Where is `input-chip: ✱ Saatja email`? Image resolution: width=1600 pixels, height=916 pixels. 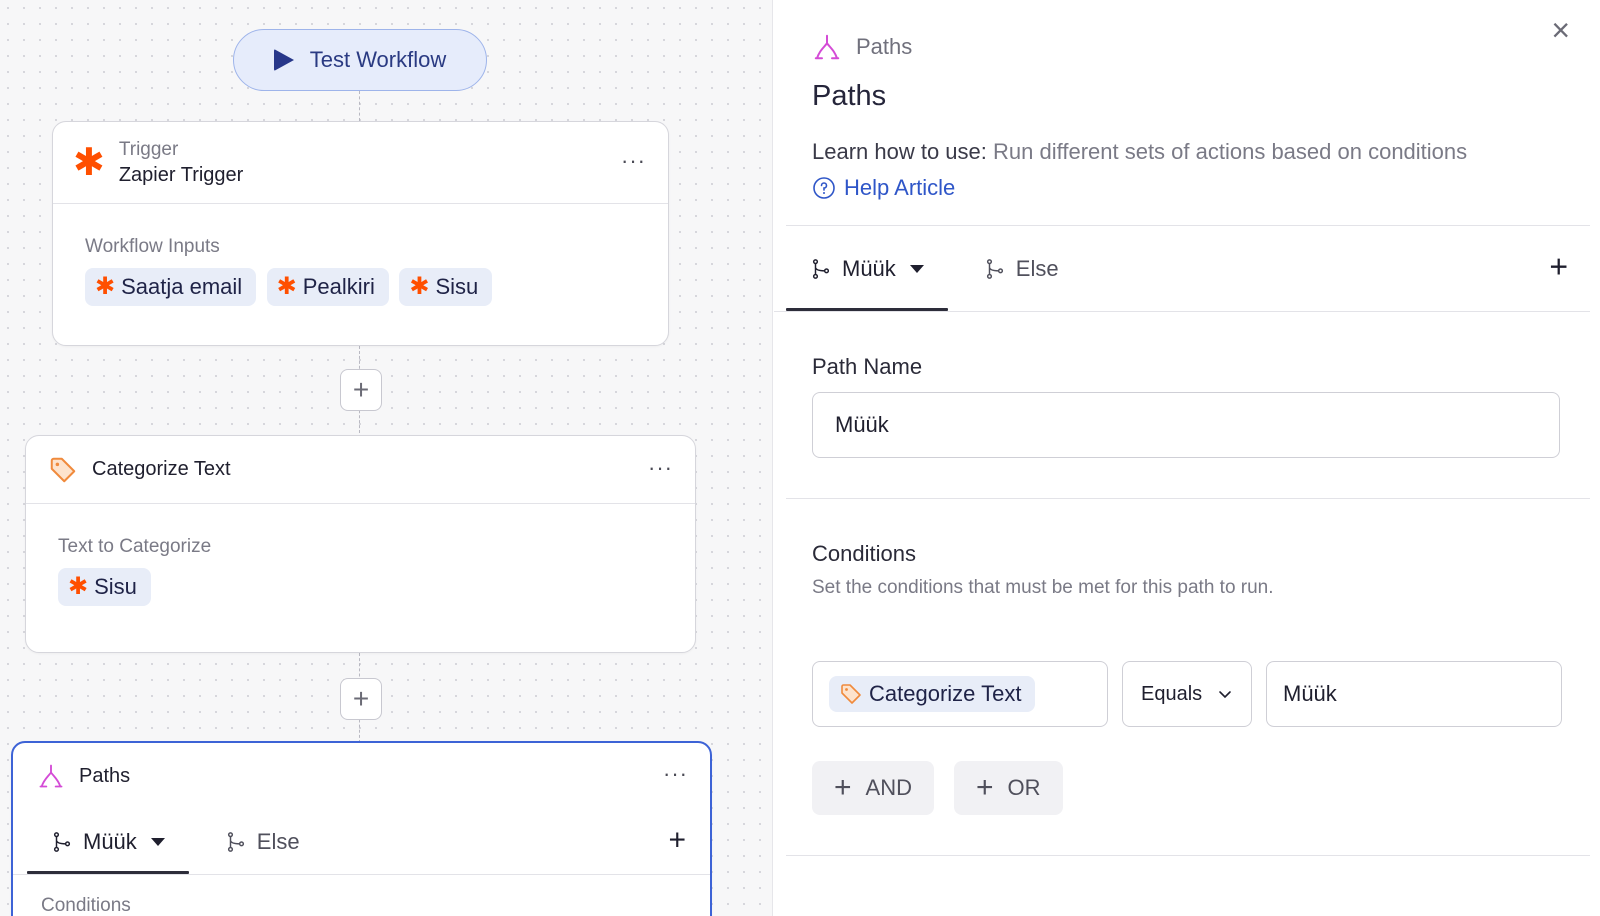 input-chip: ✱ Saatja email is located at coordinates (171, 287).